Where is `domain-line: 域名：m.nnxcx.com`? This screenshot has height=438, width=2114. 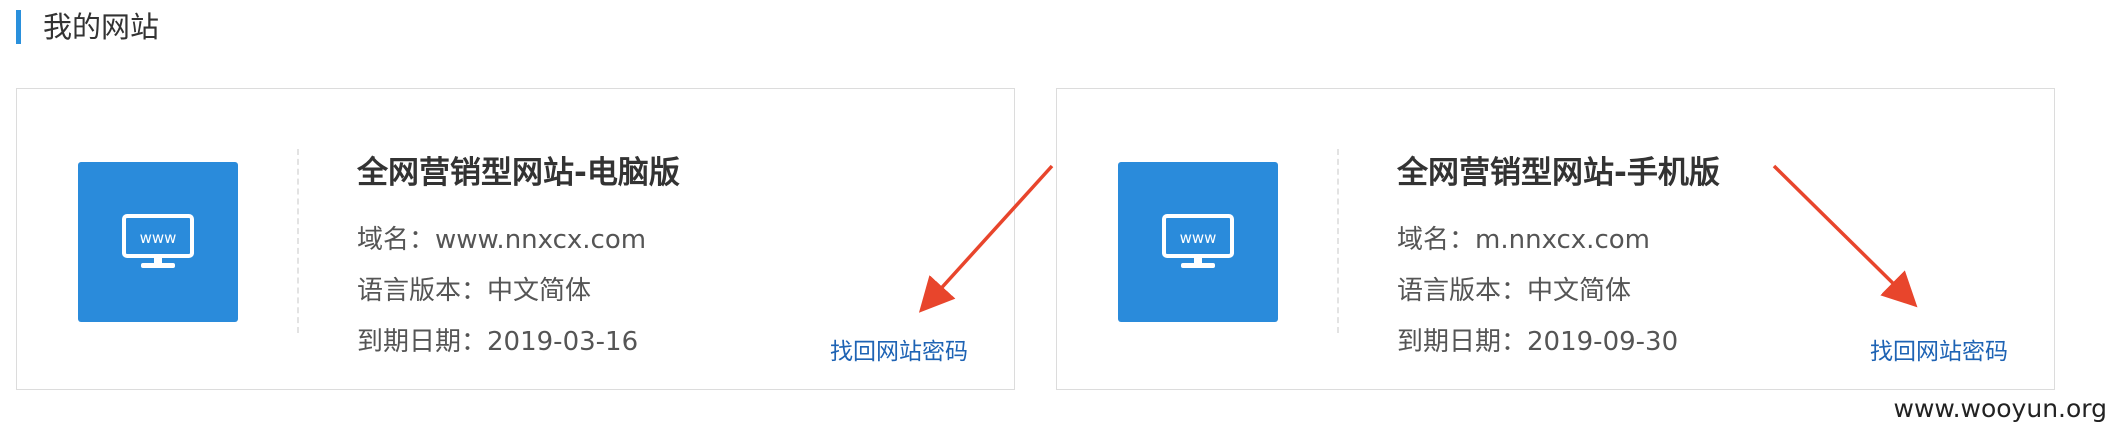
domain-line: 域名：m.nnxcx.com is located at coordinates (1523, 237).